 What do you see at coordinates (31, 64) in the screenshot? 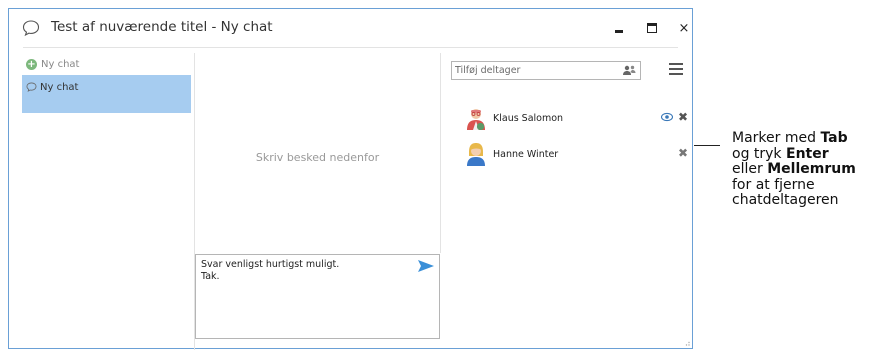
I see `plus-circle-icon: +` at bounding box center [31, 64].